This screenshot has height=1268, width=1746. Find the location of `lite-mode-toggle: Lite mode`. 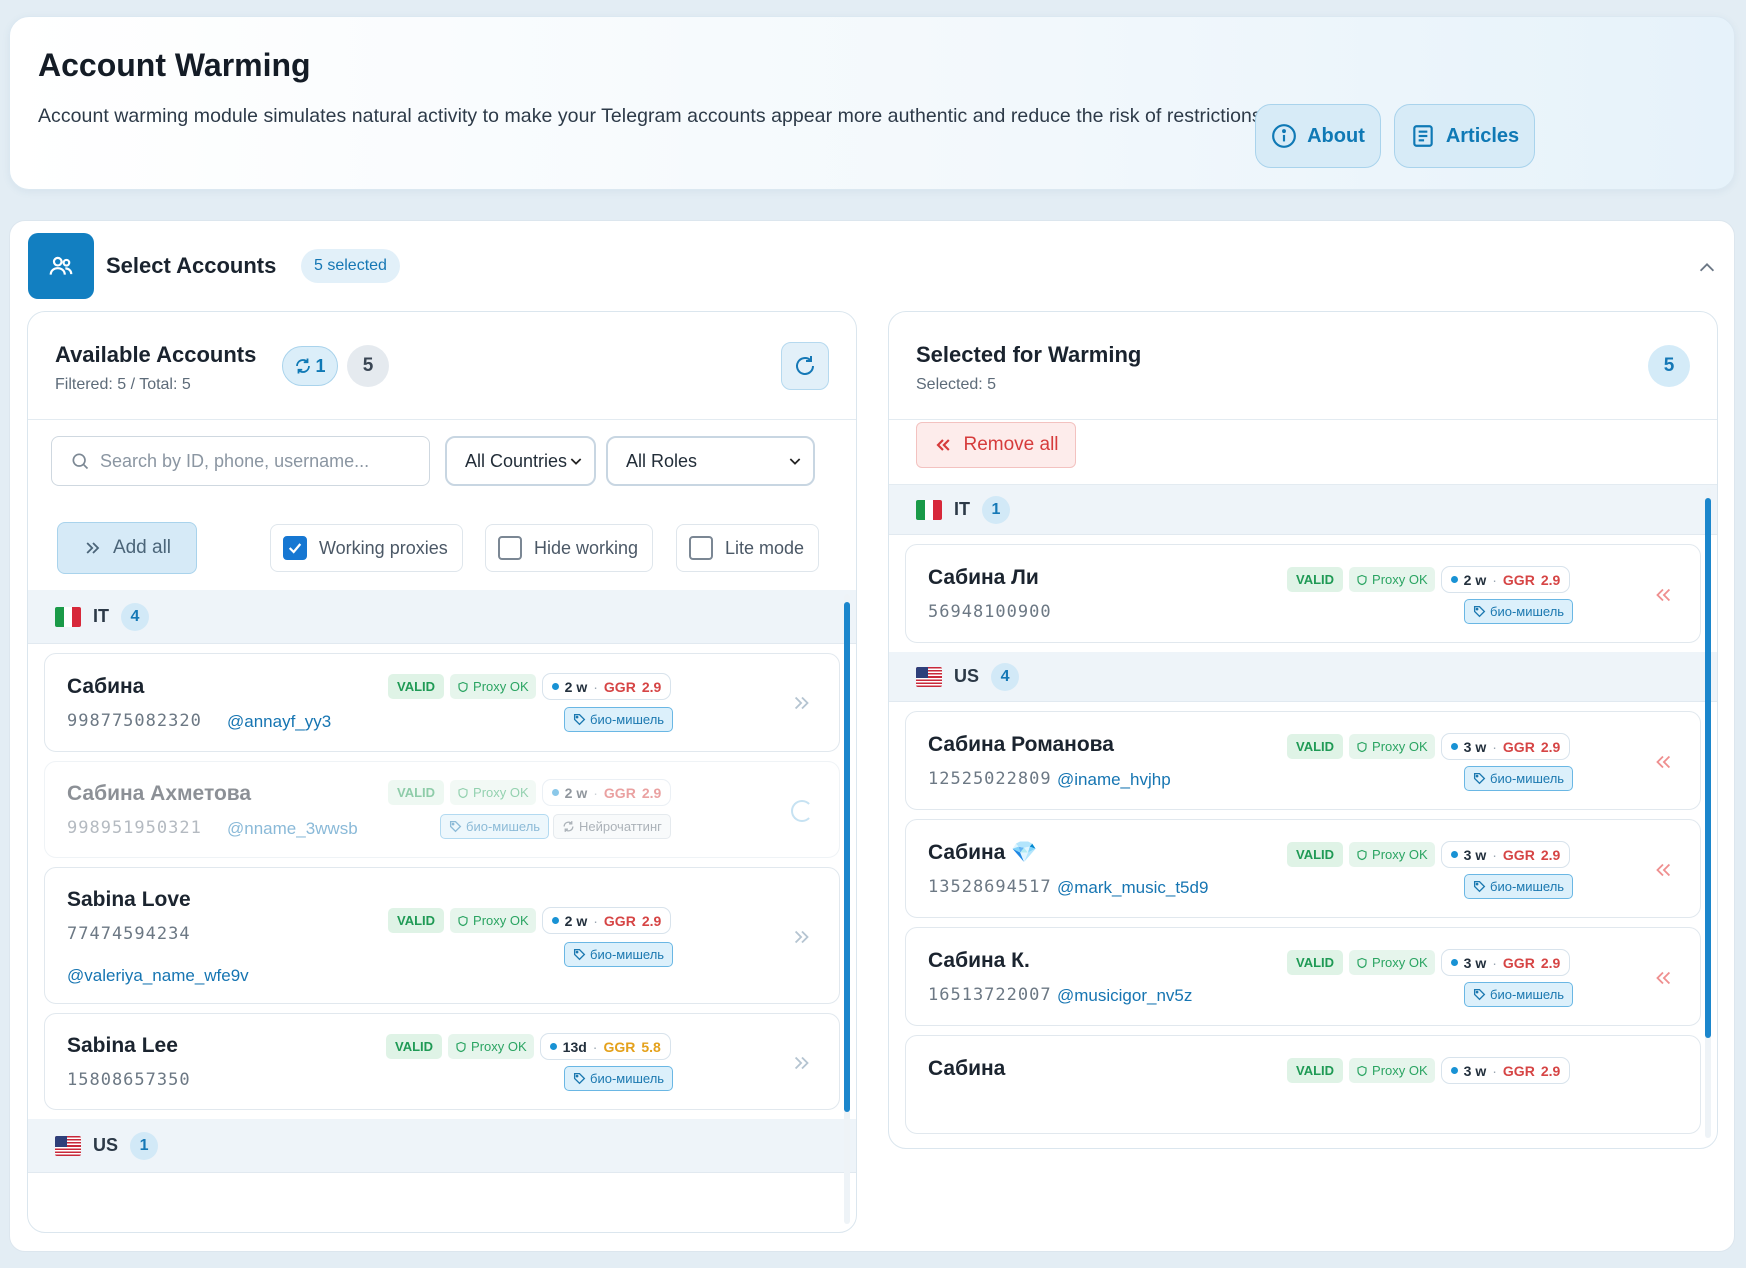

lite-mode-toggle: Lite mode is located at coordinates (748, 548).